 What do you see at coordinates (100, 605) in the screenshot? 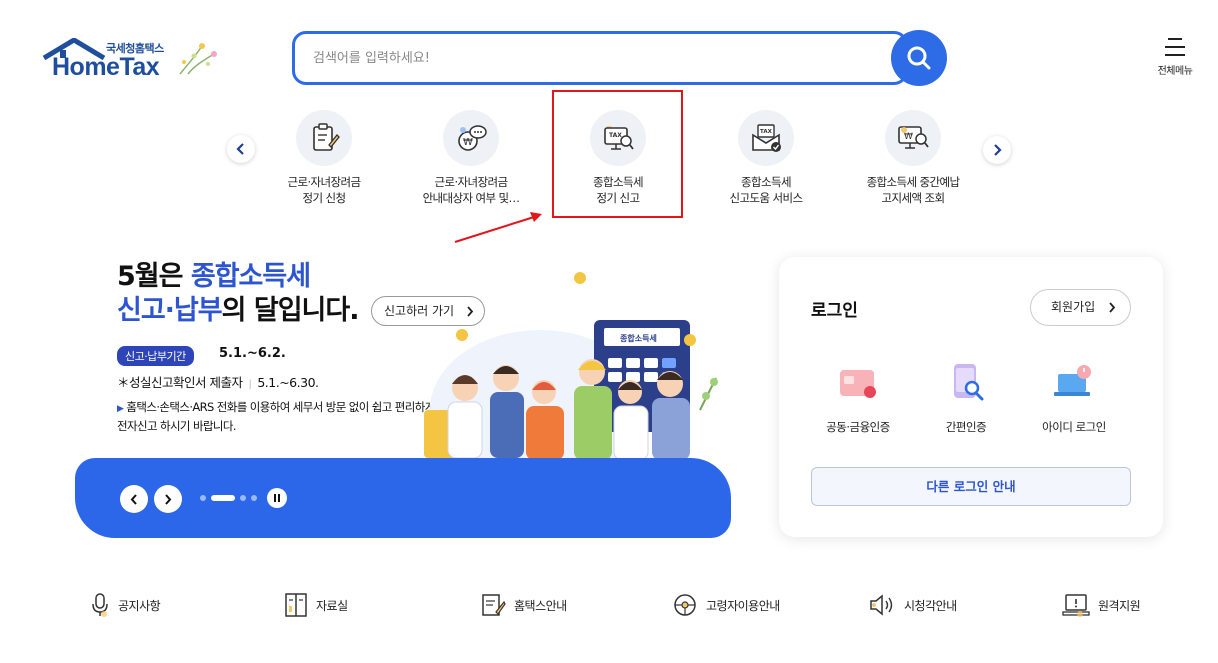
I see `microphone-icon` at bounding box center [100, 605].